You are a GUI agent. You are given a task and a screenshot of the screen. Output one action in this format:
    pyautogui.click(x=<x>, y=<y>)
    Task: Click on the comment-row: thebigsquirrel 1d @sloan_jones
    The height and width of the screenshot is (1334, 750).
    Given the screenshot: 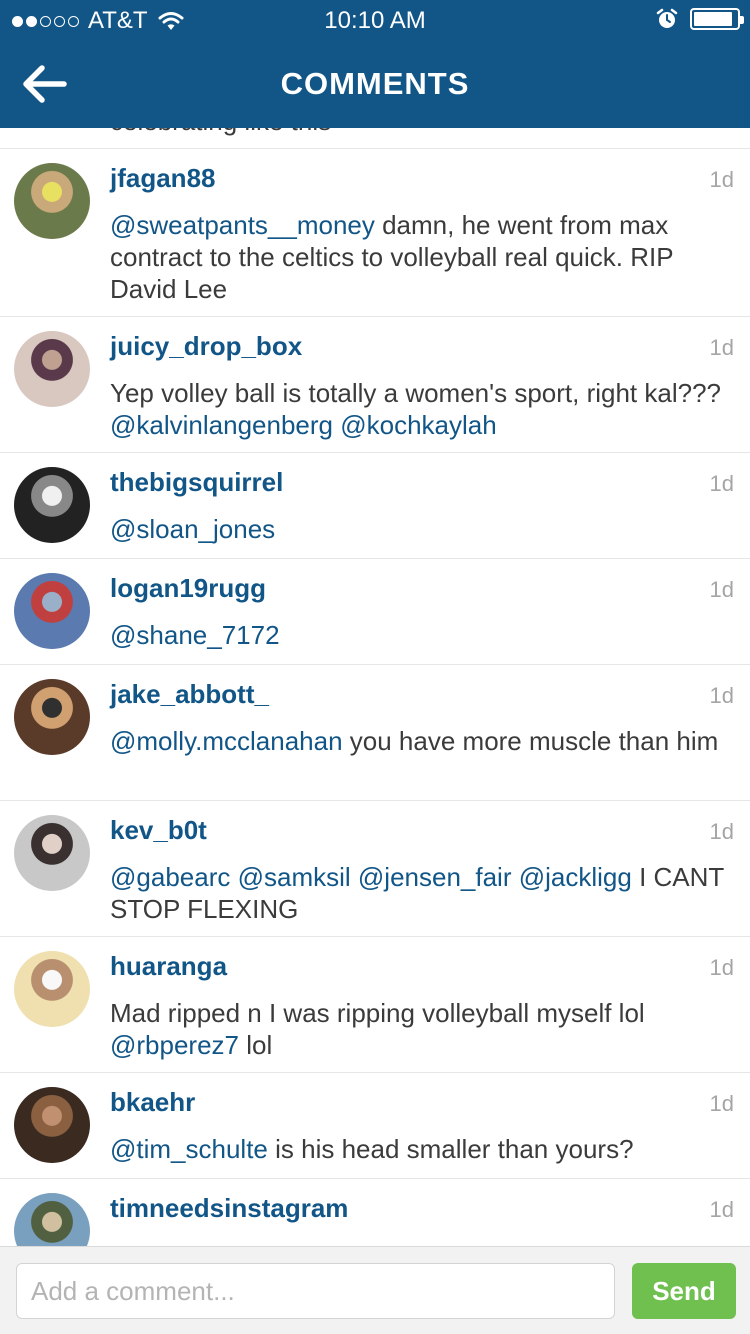 What is the action you would take?
    pyautogui.click(x=375, y=505)
    